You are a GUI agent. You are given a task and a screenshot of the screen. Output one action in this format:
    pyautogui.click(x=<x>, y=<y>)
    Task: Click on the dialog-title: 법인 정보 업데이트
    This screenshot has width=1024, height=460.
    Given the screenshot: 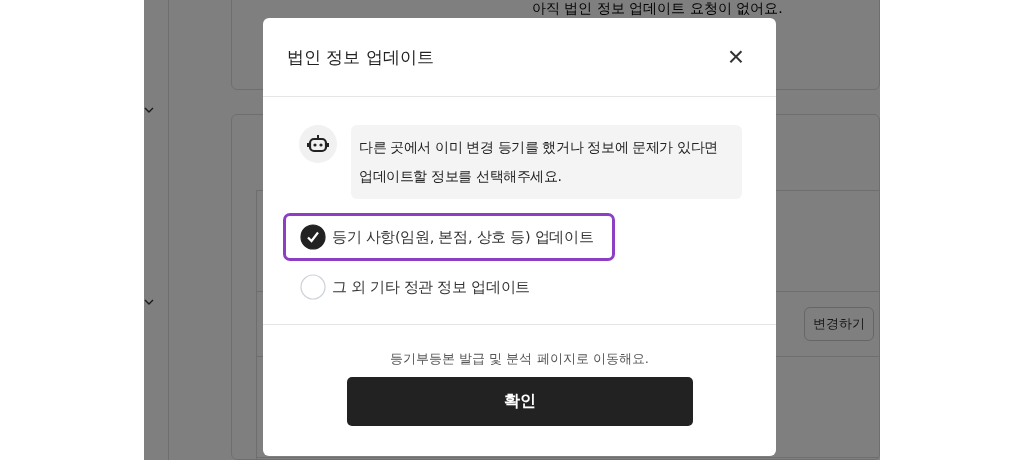 What is the action you would take?
    pyautogui.click(x=360, y=57)
    